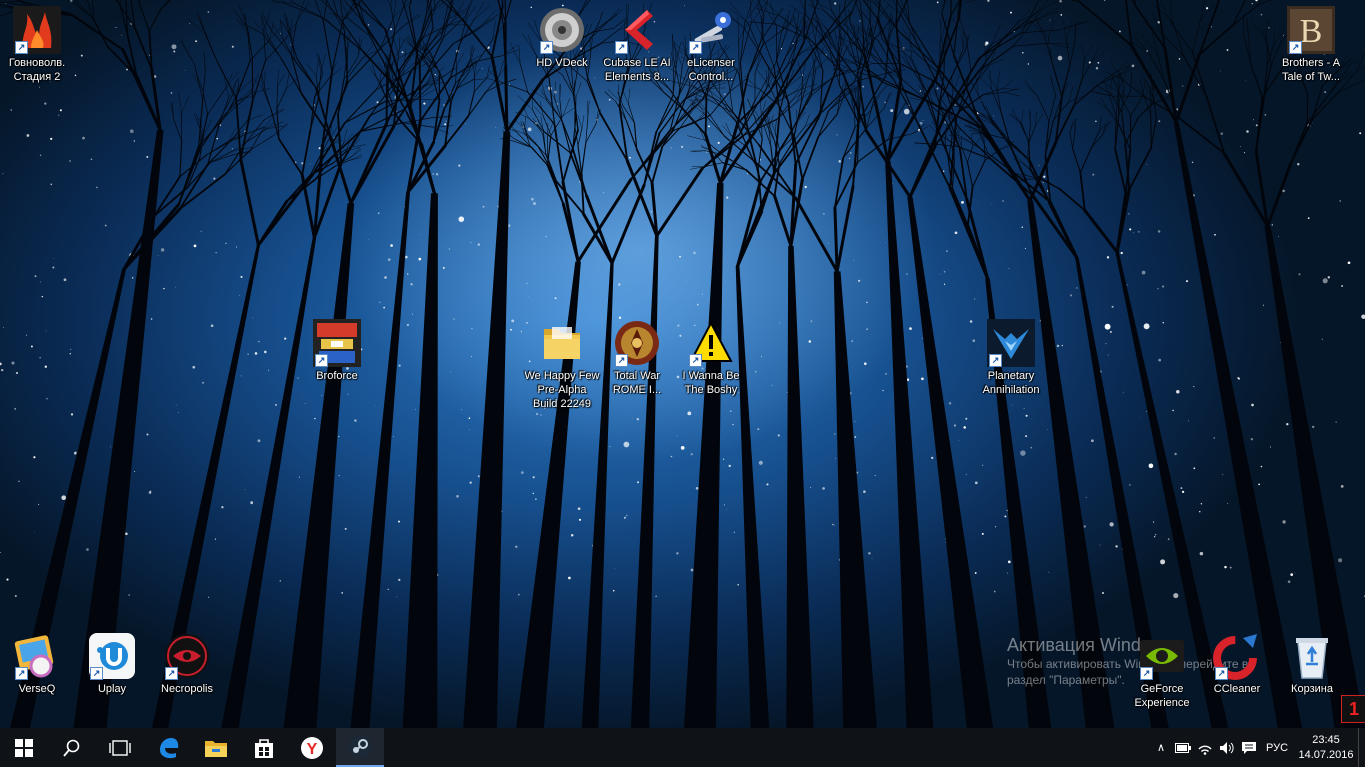  I want to click on broforce-icon: ↗, so click(337, 343).